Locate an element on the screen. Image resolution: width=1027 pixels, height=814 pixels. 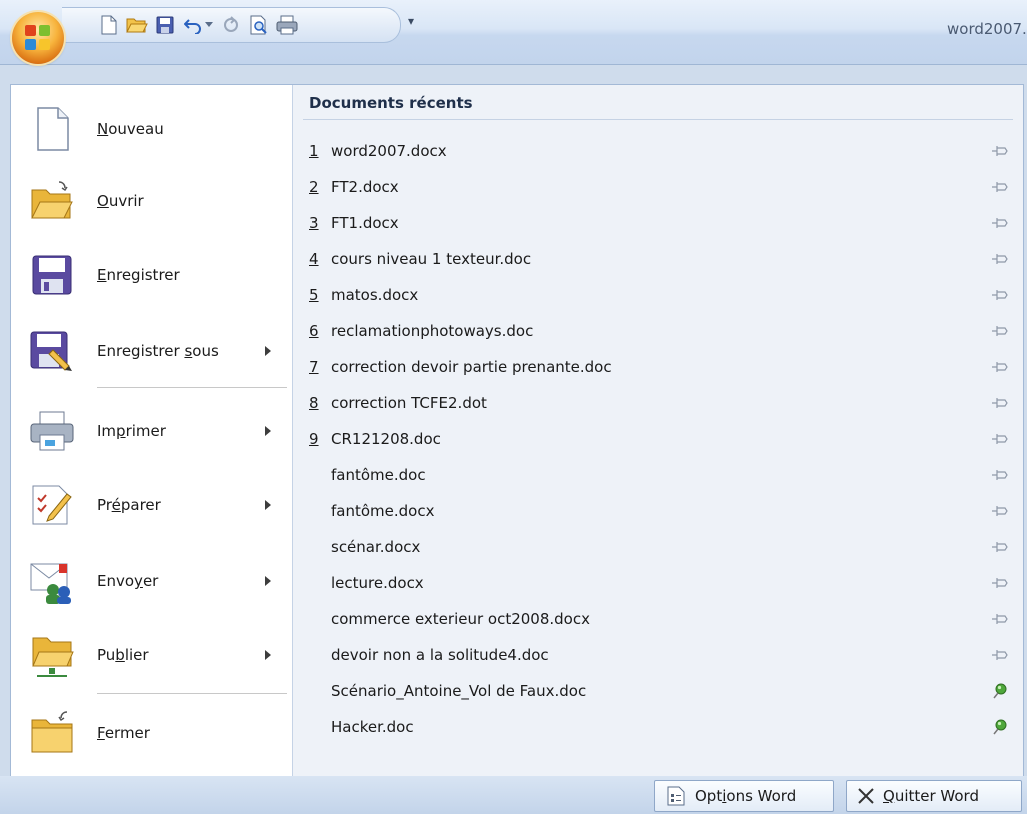
recent-document-item: Scénario_Antoine_Vol de Faux.doc is located at coordinates (661, 691).